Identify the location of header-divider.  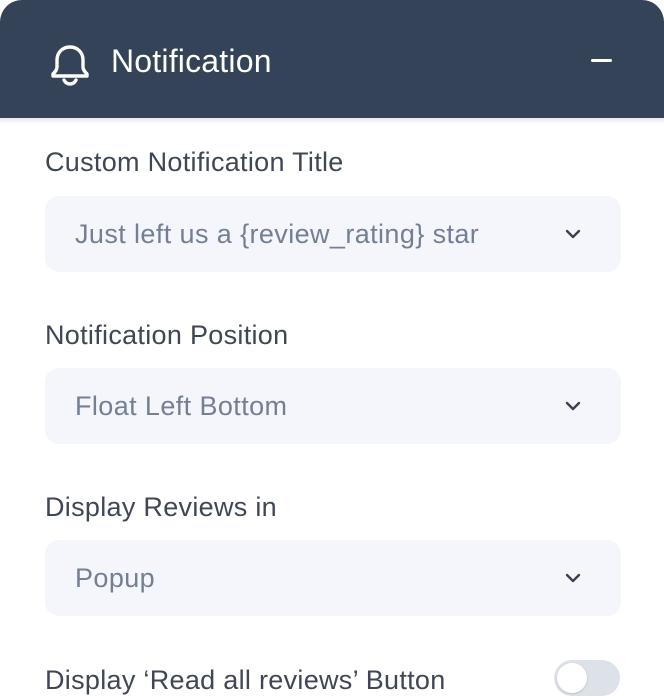
(332, 121).